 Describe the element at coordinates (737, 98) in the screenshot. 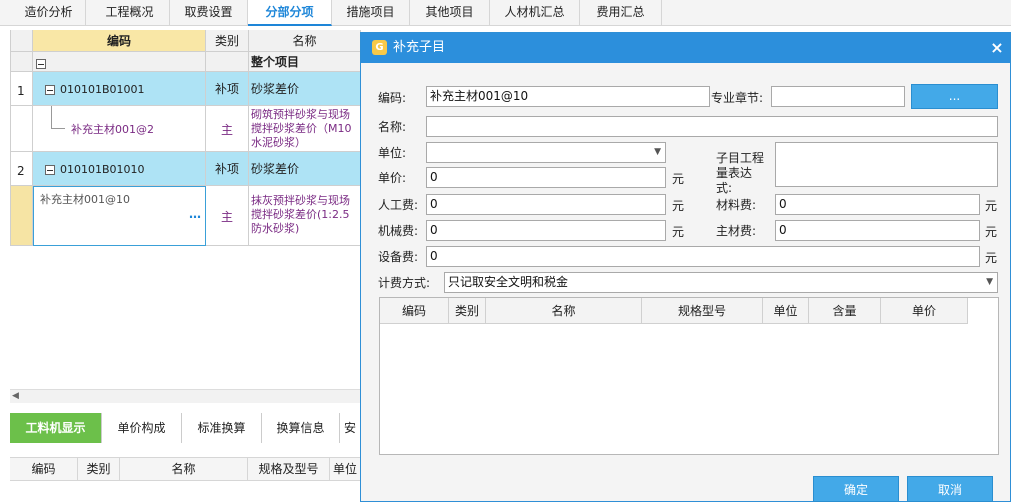

I see `chapter-label: 专业章节:` at that location.